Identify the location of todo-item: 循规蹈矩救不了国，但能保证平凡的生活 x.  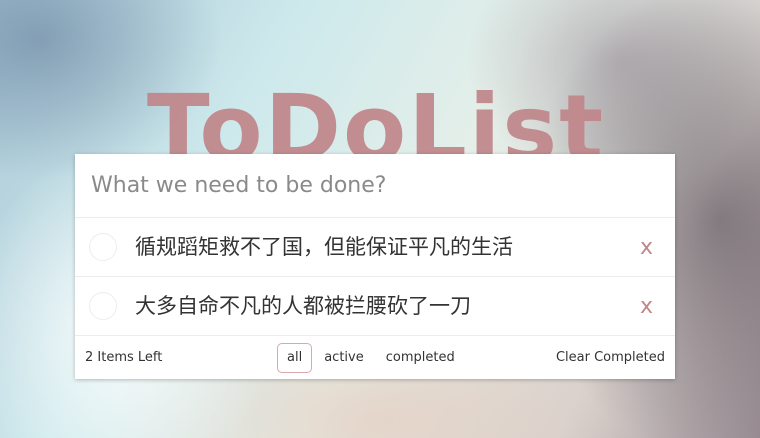
(375, 247).